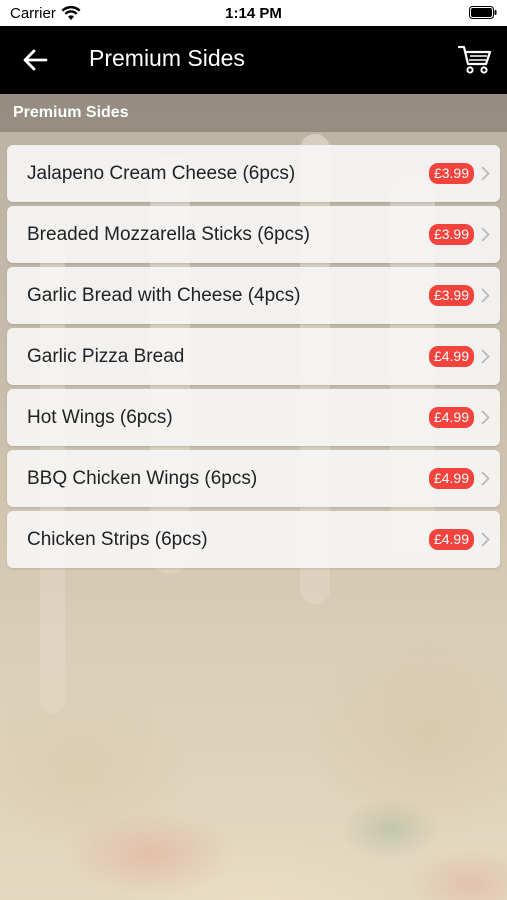 This screenshot has height=900, width=507. What do you see at coordinates (167, 58) in the screenshot?
I see `page-title: Premium Sides` at bounding box center [167, 58].